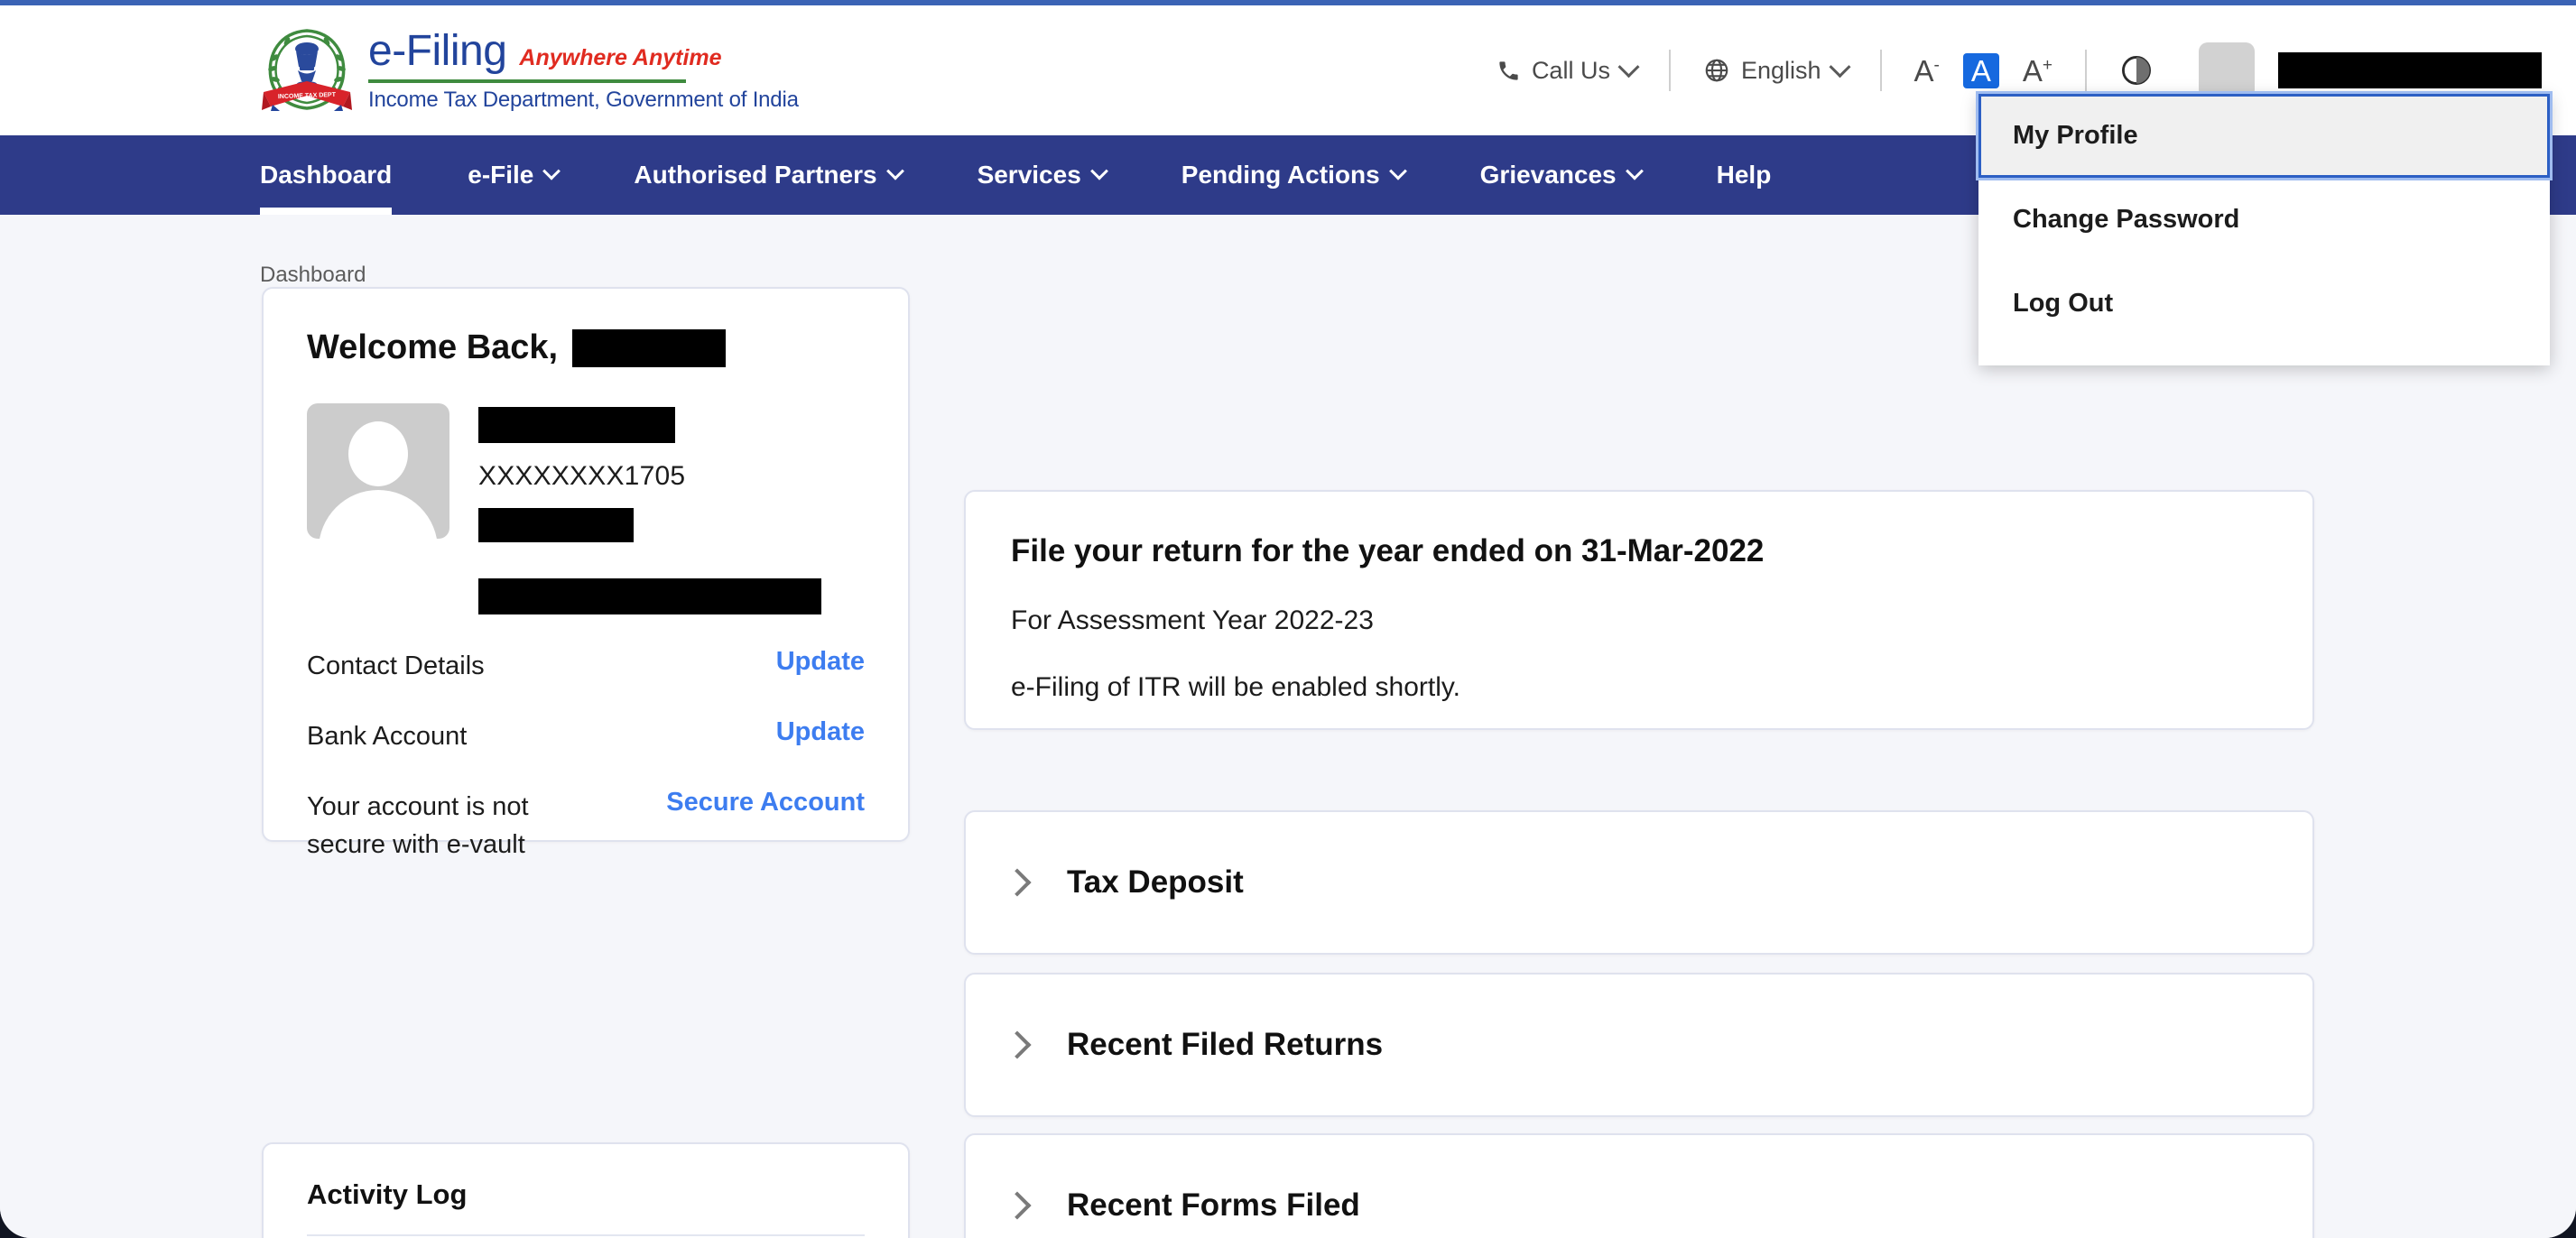 This screenshot has height=1238, width=2576. I want to click on nav-item-dashboard: Dashboard, so click(326, 175).